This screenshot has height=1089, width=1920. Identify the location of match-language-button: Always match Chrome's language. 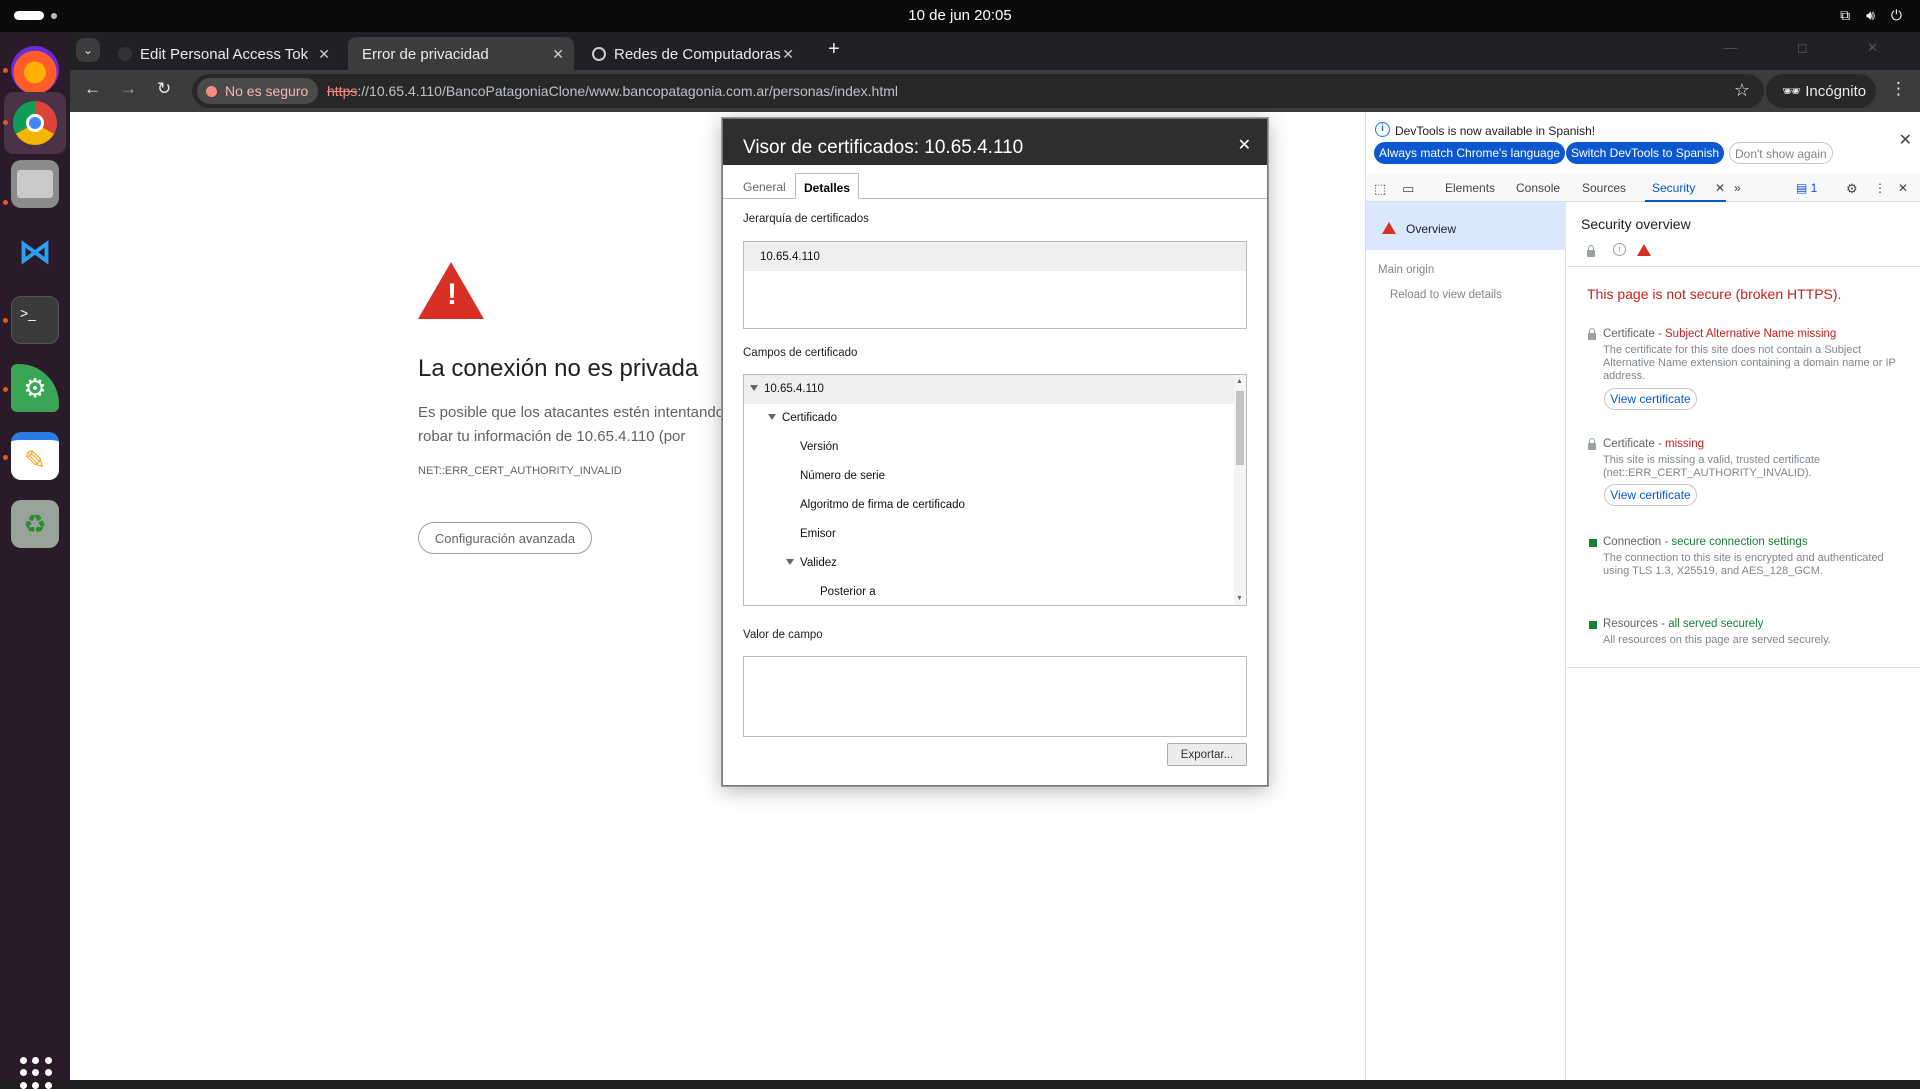
(1470, 153).